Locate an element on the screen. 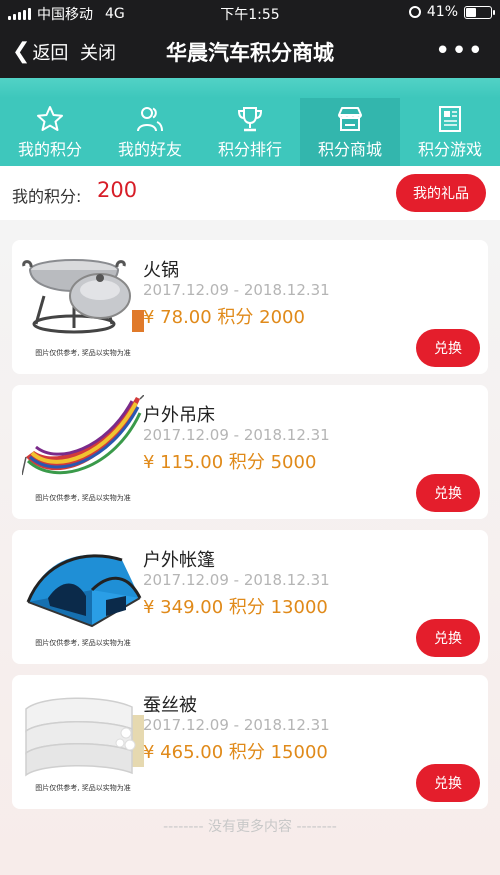 The height and width of the screenshot is (875, 500). points-value: 200 is located at coordinates (117, 190).